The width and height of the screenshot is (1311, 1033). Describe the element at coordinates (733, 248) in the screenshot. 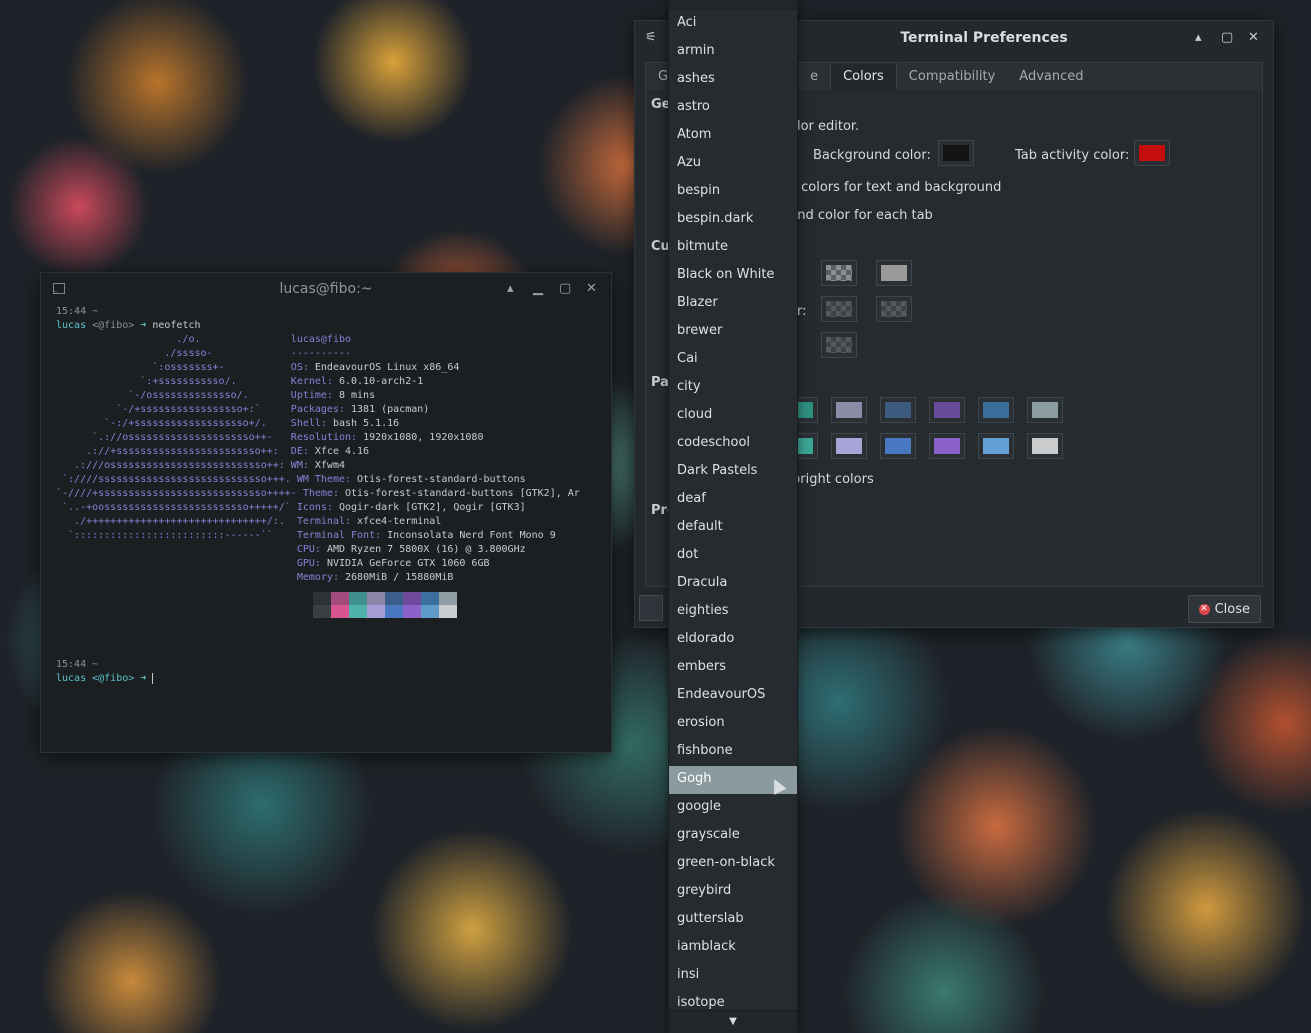

I see `preset-item: bitmute` at that location.